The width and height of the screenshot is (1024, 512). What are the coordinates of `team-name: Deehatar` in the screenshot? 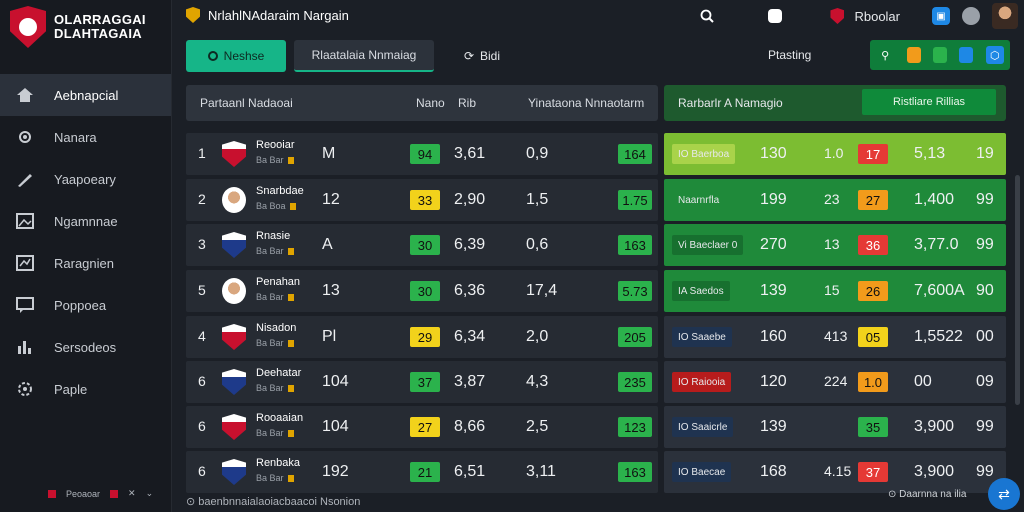 It's located at (278, 373).